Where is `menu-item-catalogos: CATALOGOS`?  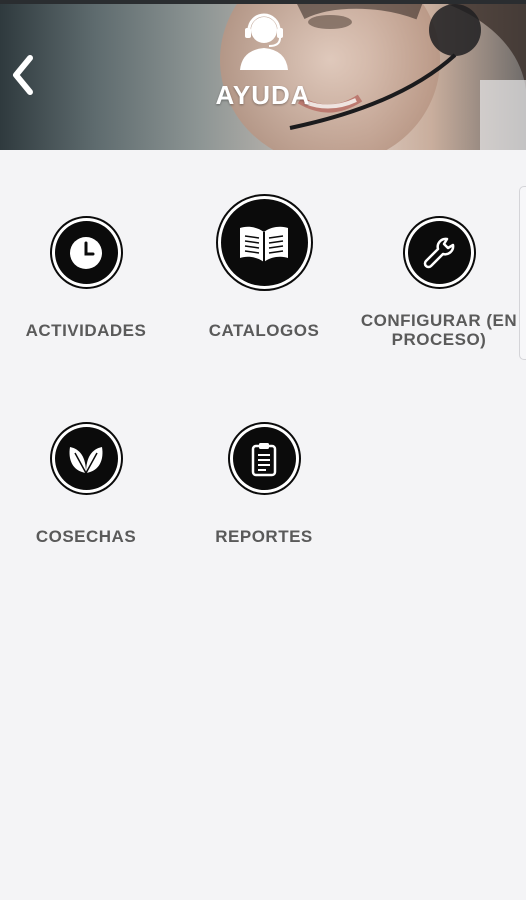
menu-item-catalogos: CATALOGOS is located at coordinates (264, 269).